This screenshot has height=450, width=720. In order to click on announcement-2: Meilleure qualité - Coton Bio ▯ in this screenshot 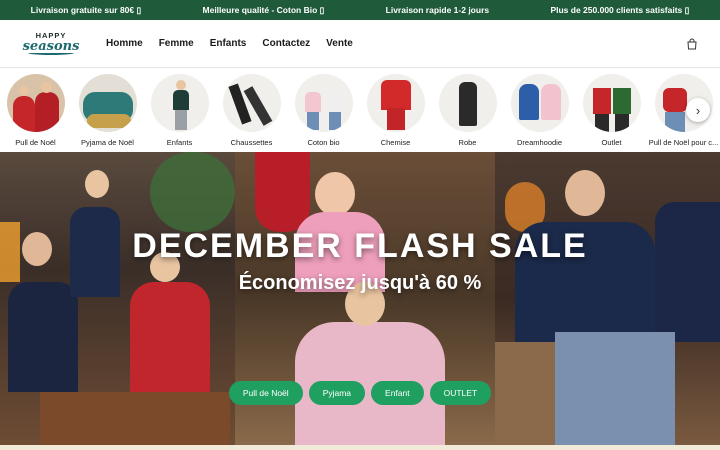, I will do `click(263, 9)`.